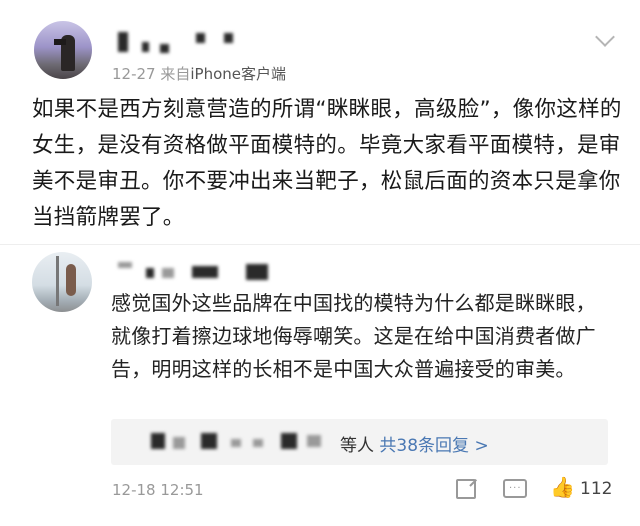 This screenshot has width=640, height=526. Describe the element at coordinates (562, 487) in the screenshot. I see `thumbs-up-icon: 👍` at that location.